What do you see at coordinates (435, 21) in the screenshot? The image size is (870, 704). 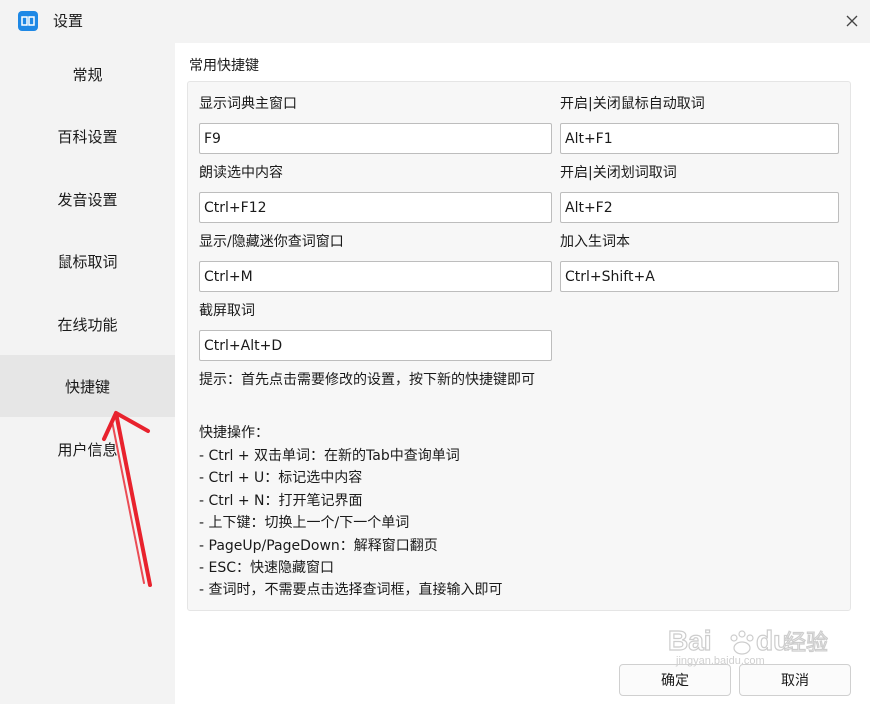 I see `title-bar: 设置` at bounding box center [435, 21].